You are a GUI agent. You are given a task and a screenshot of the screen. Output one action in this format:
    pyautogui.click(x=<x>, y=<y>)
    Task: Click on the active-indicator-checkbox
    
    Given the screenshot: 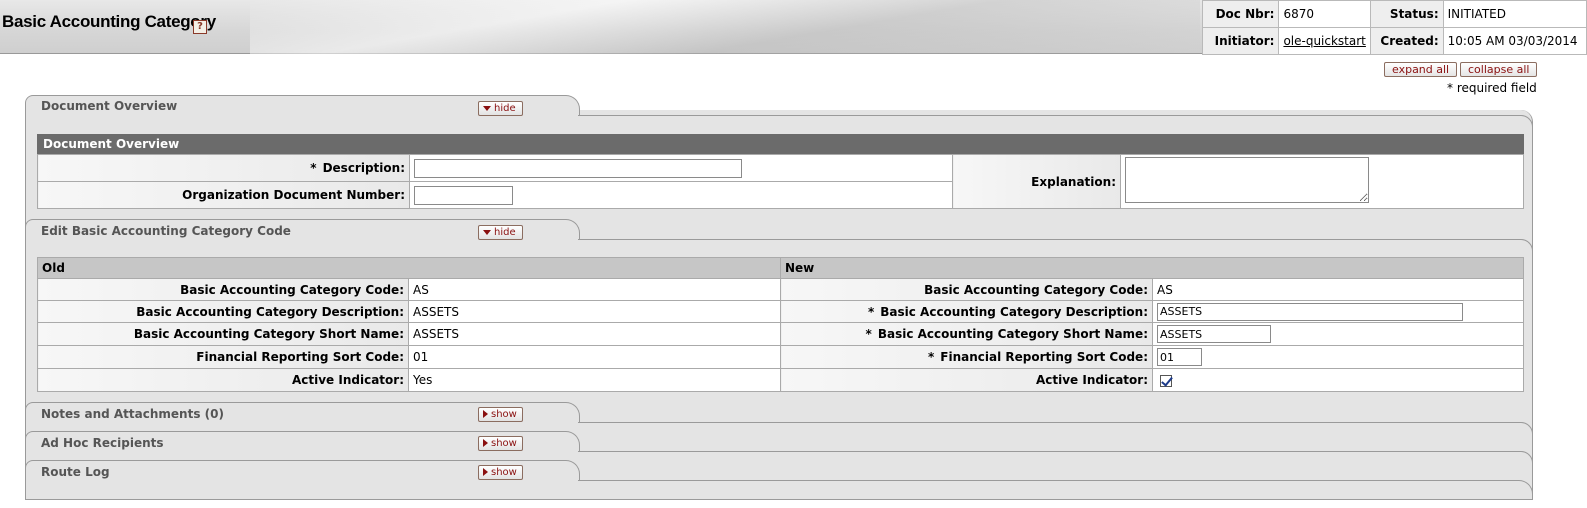 What is the action you would take?
    pyautogui.click(x=1166, y=380)
    